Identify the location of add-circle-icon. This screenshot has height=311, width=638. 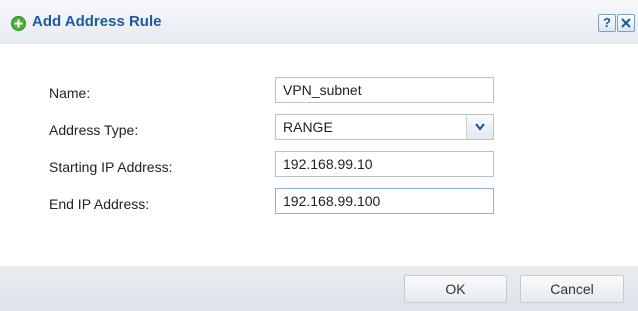
(18, 23).